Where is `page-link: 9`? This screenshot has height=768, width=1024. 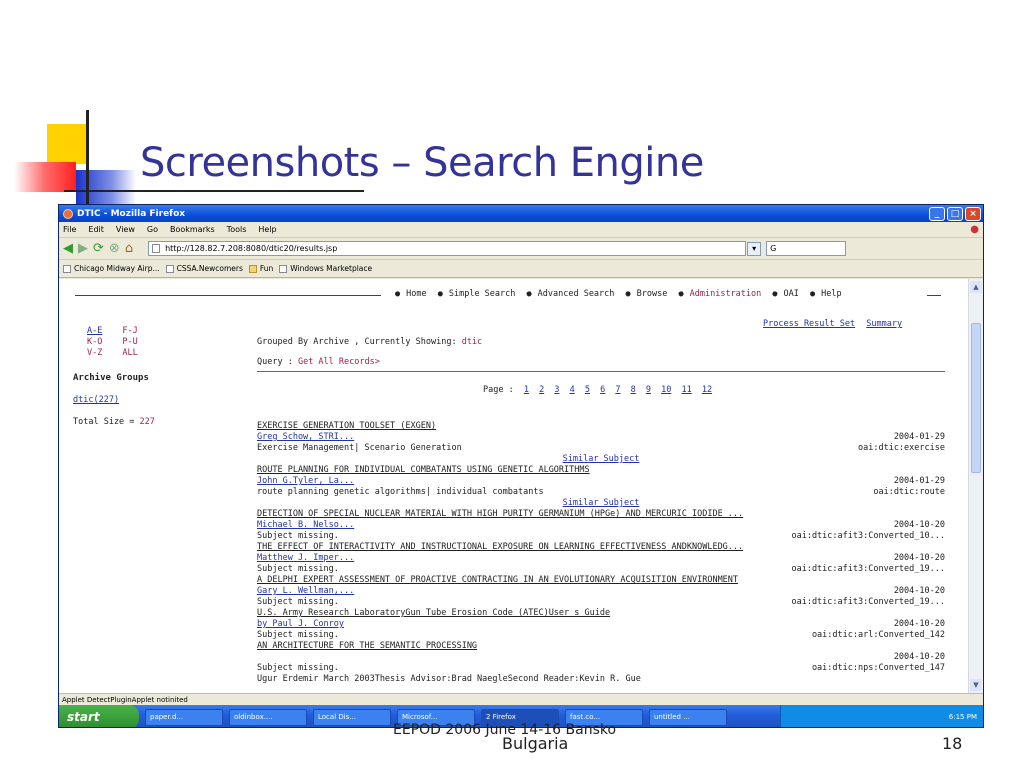 page-link: 9 is located at coordinates (648, 390).